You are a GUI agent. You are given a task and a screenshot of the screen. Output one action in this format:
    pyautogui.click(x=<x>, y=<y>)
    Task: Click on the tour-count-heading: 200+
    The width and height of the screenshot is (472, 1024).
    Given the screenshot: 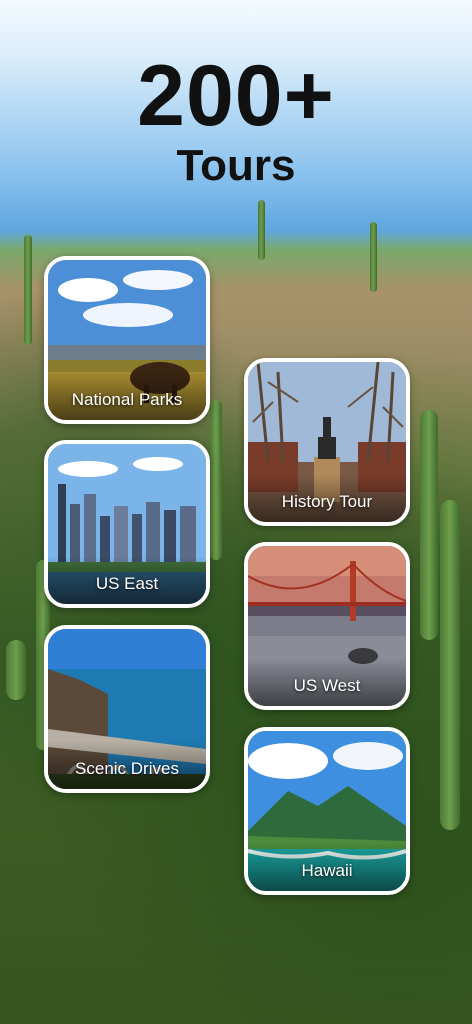 What is the action you would take?
    pyautogui.click(x=236, y=96)
    